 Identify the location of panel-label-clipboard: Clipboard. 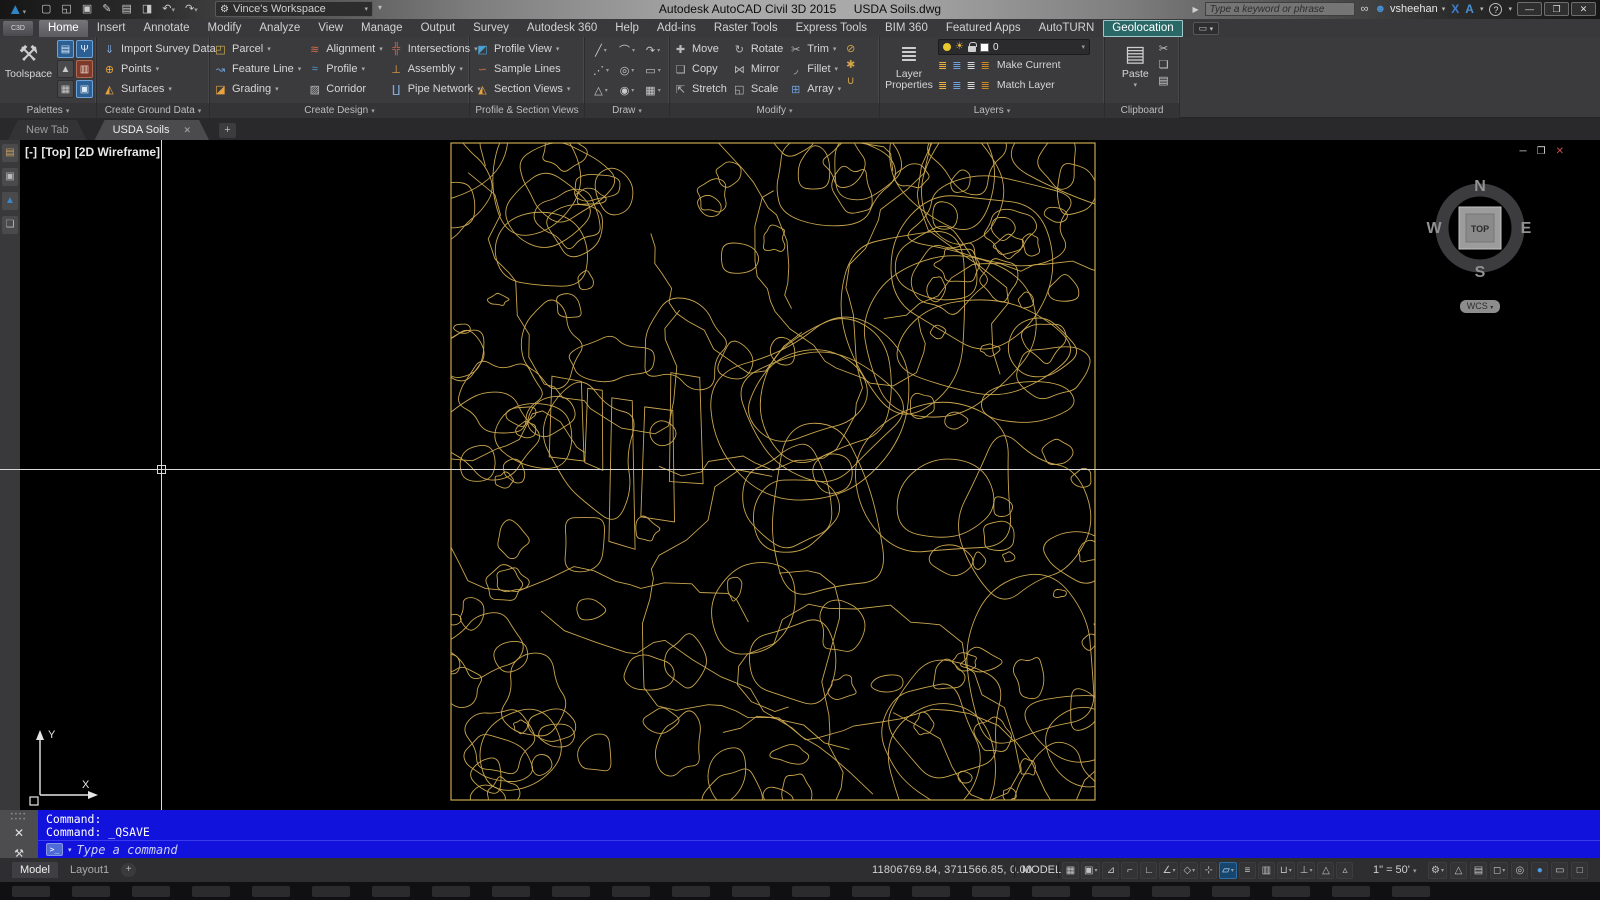
(1142, 110).